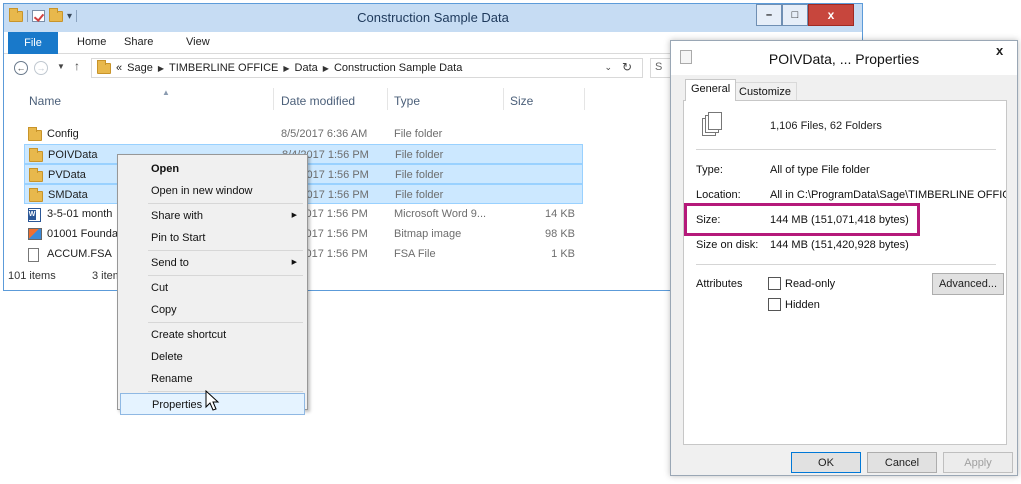  Describe the element at coordinates (795, 15) in the screenshot. I see `maximize-button: □` at that location.